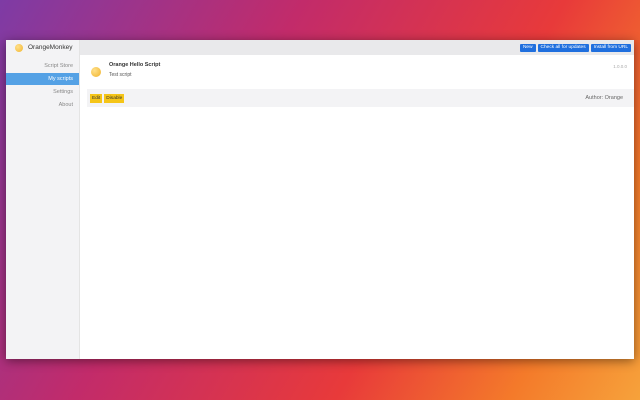 The width and height of the screenshot is (640, 400). Describe the element at coordinates (42, 79) in the screenshot. I see `sidebar-item-my-scripts: My scripts` at that location.